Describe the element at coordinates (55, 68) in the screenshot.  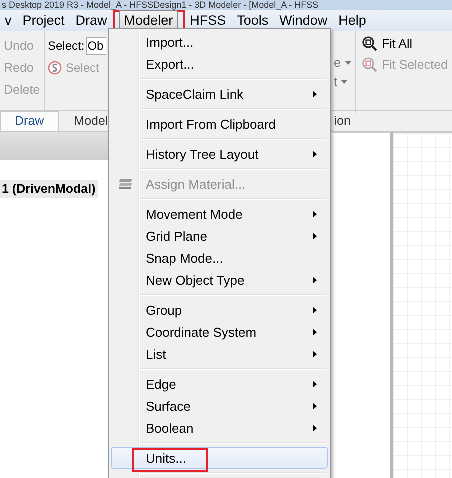
I see `select-icon` at that location.